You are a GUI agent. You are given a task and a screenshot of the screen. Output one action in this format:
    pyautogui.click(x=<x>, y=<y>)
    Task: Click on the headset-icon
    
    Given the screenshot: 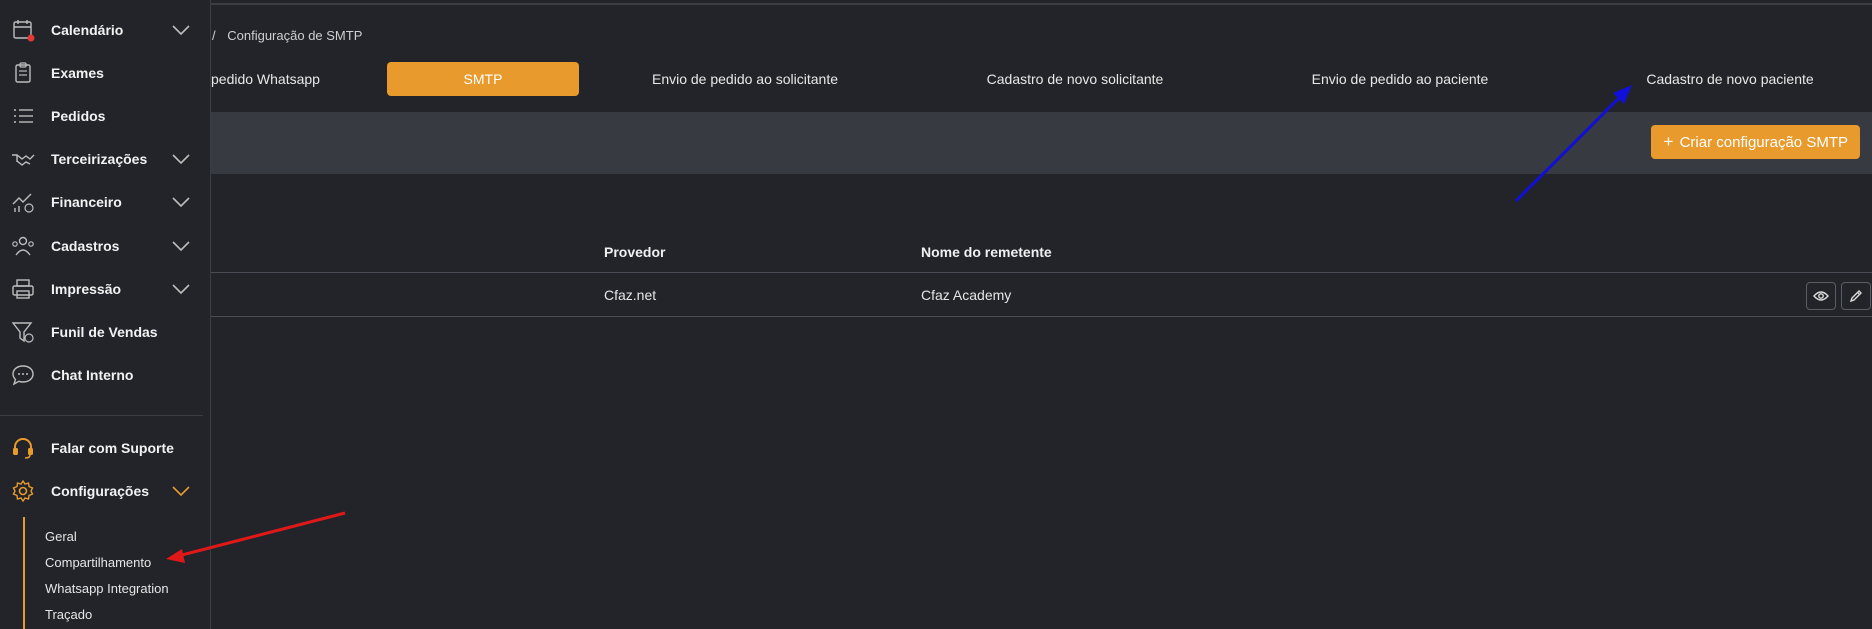 What is the action you would take?
    pyautogui.click(x=23, y=448)
    